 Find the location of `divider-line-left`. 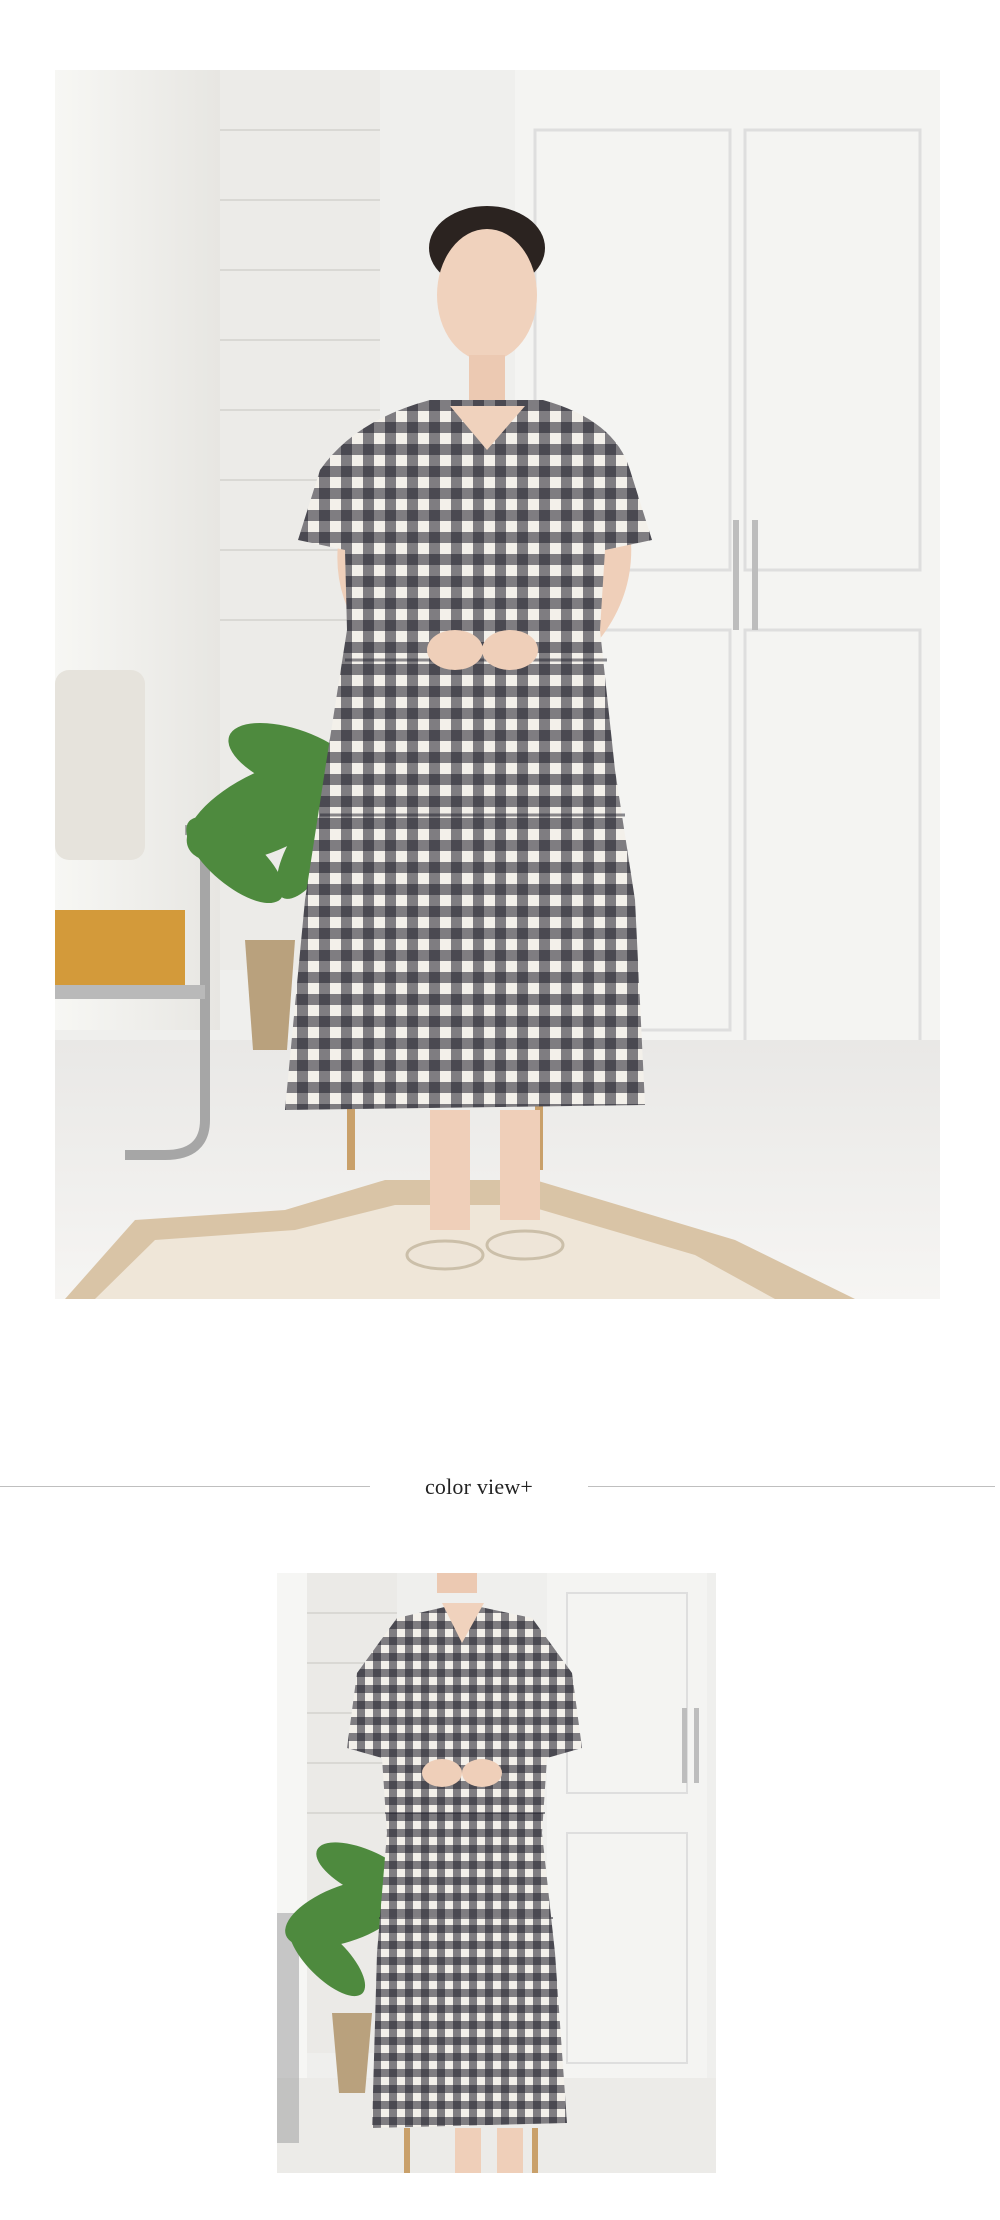

divider-line-left is located at coordinates (185, 1486).